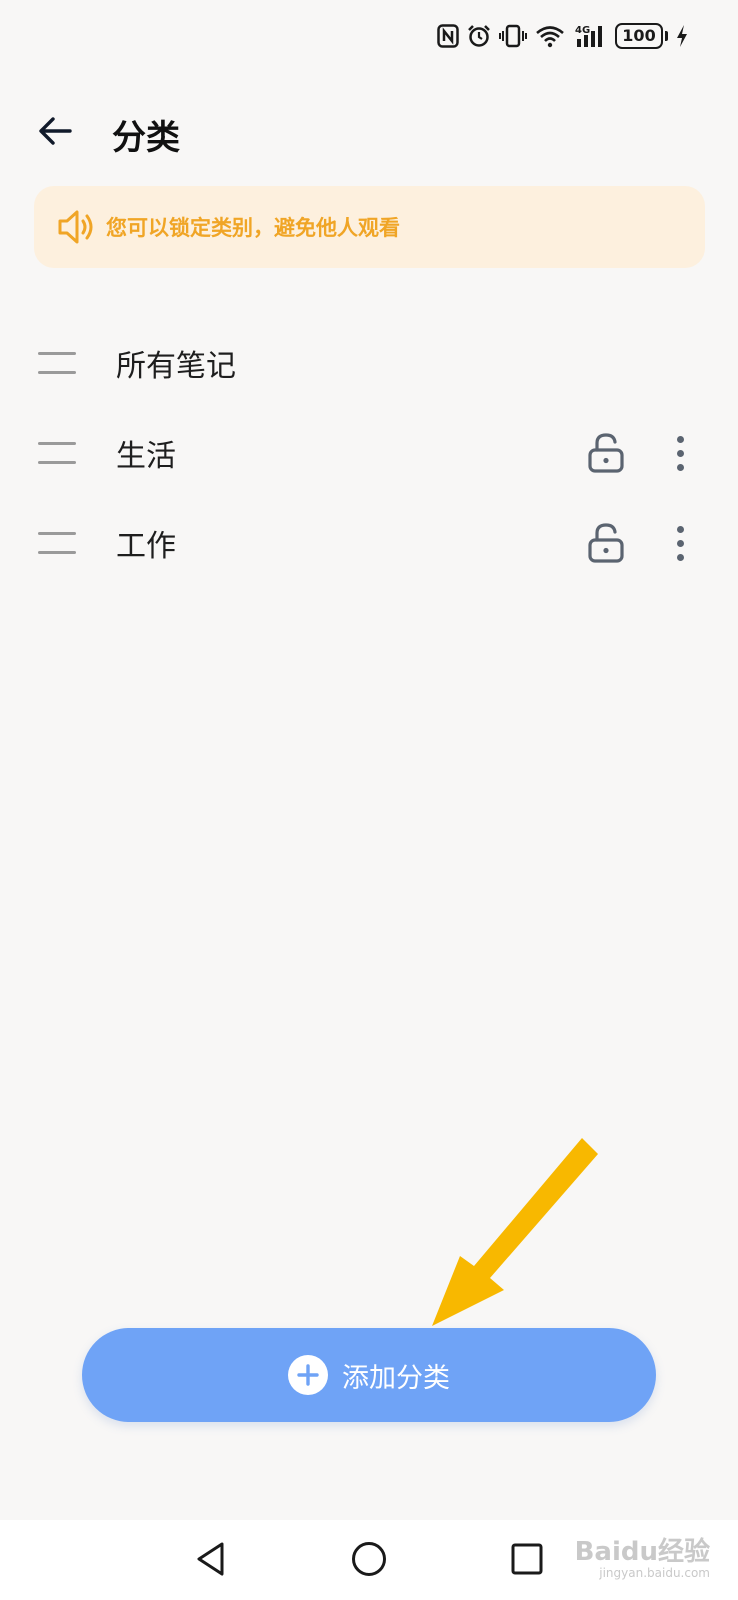  Describe the element at coordinates (513, 36) in the screenshot. I see `vibrate-icon` at that location.